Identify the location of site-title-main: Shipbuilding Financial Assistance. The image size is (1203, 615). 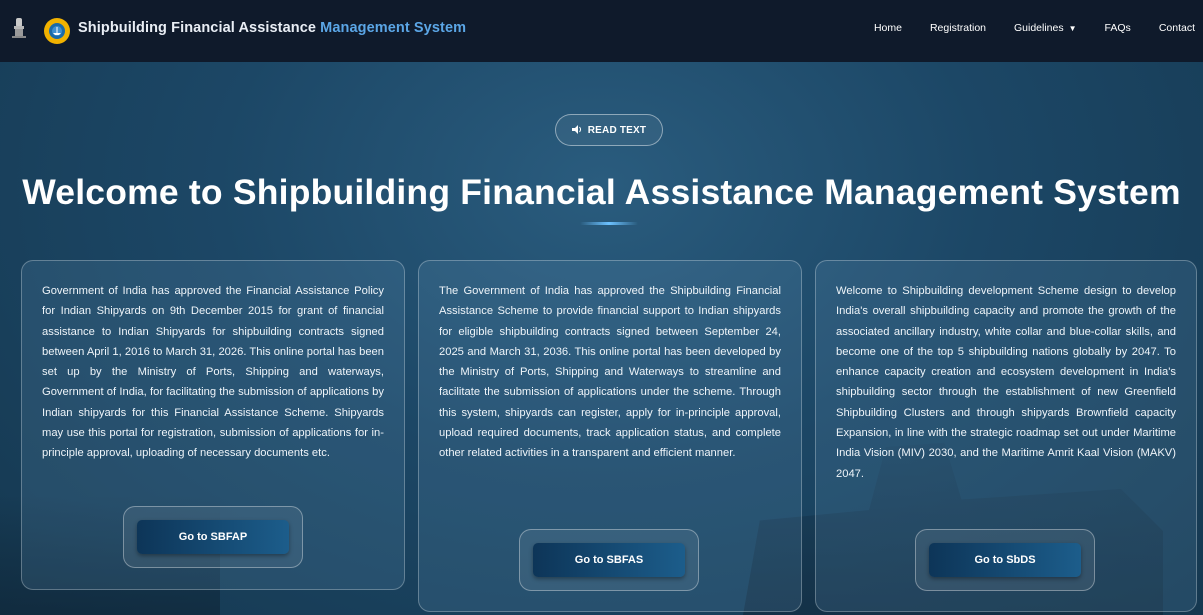
(199, 28).